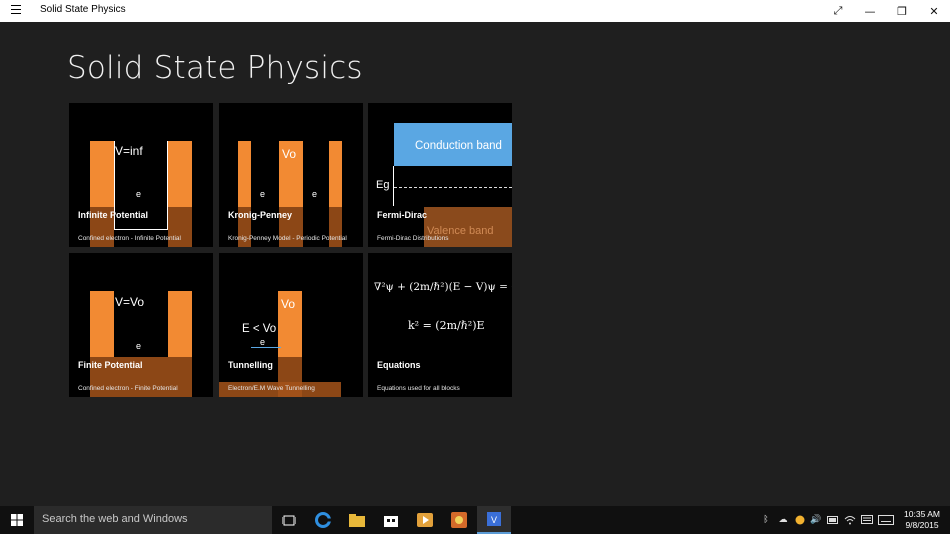 This screenshot has height=534, width=950. I want to click on start-button, so click(17, 520).